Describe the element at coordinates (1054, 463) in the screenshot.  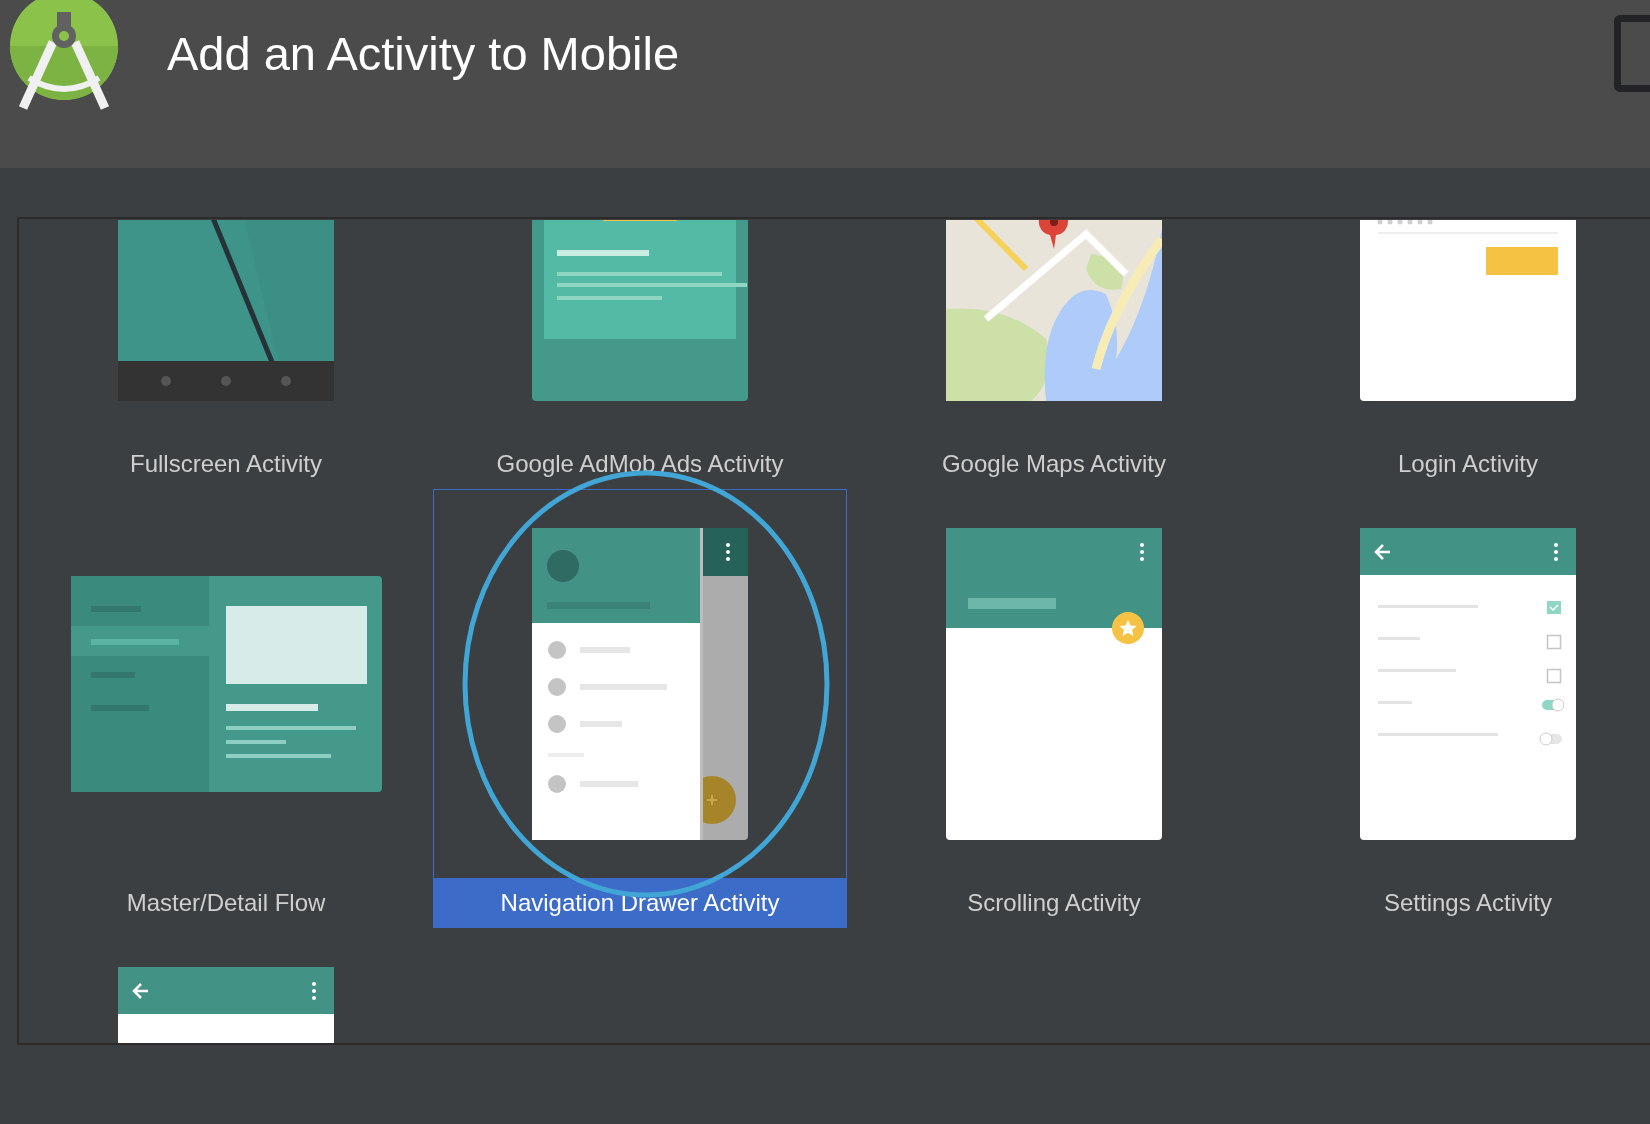
I see `activity-label: Google Maps Activity` at that location.